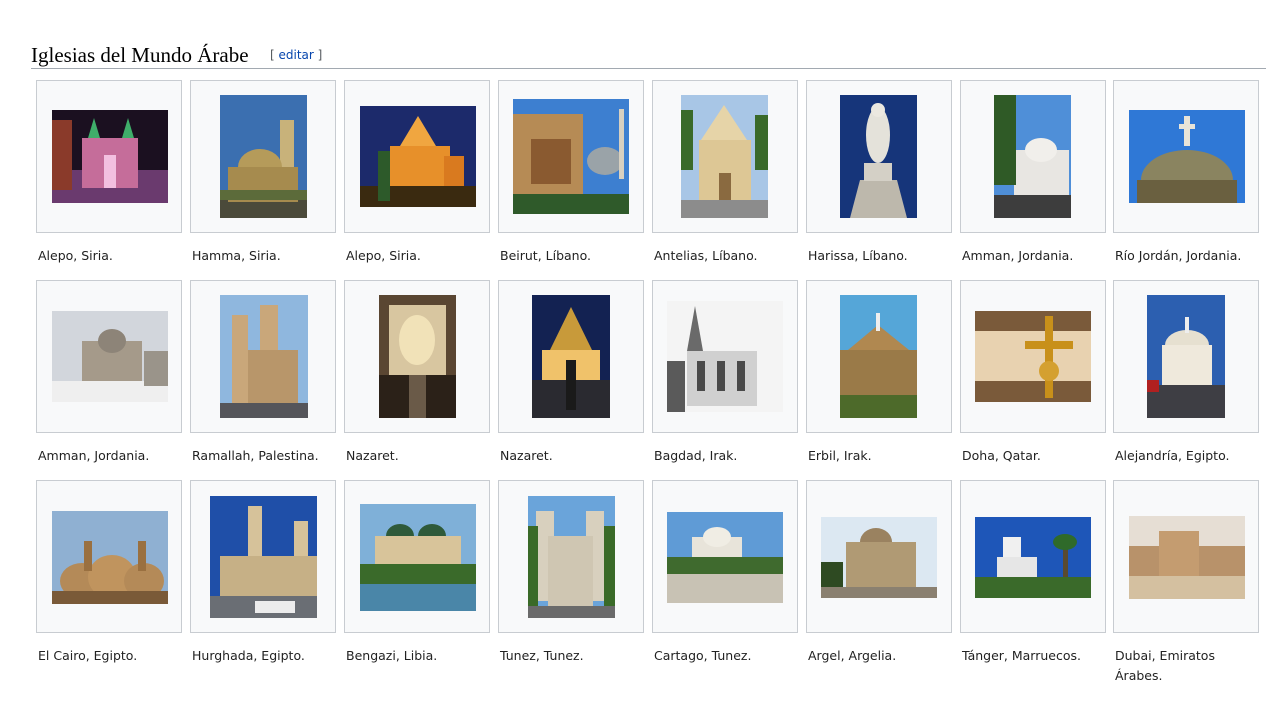 This screenshot has width=1280, height=720. Describe the element at coordinates (1178, 255) in the screenshot. I see `caption: Río Jordán, Jordania.` at that location.